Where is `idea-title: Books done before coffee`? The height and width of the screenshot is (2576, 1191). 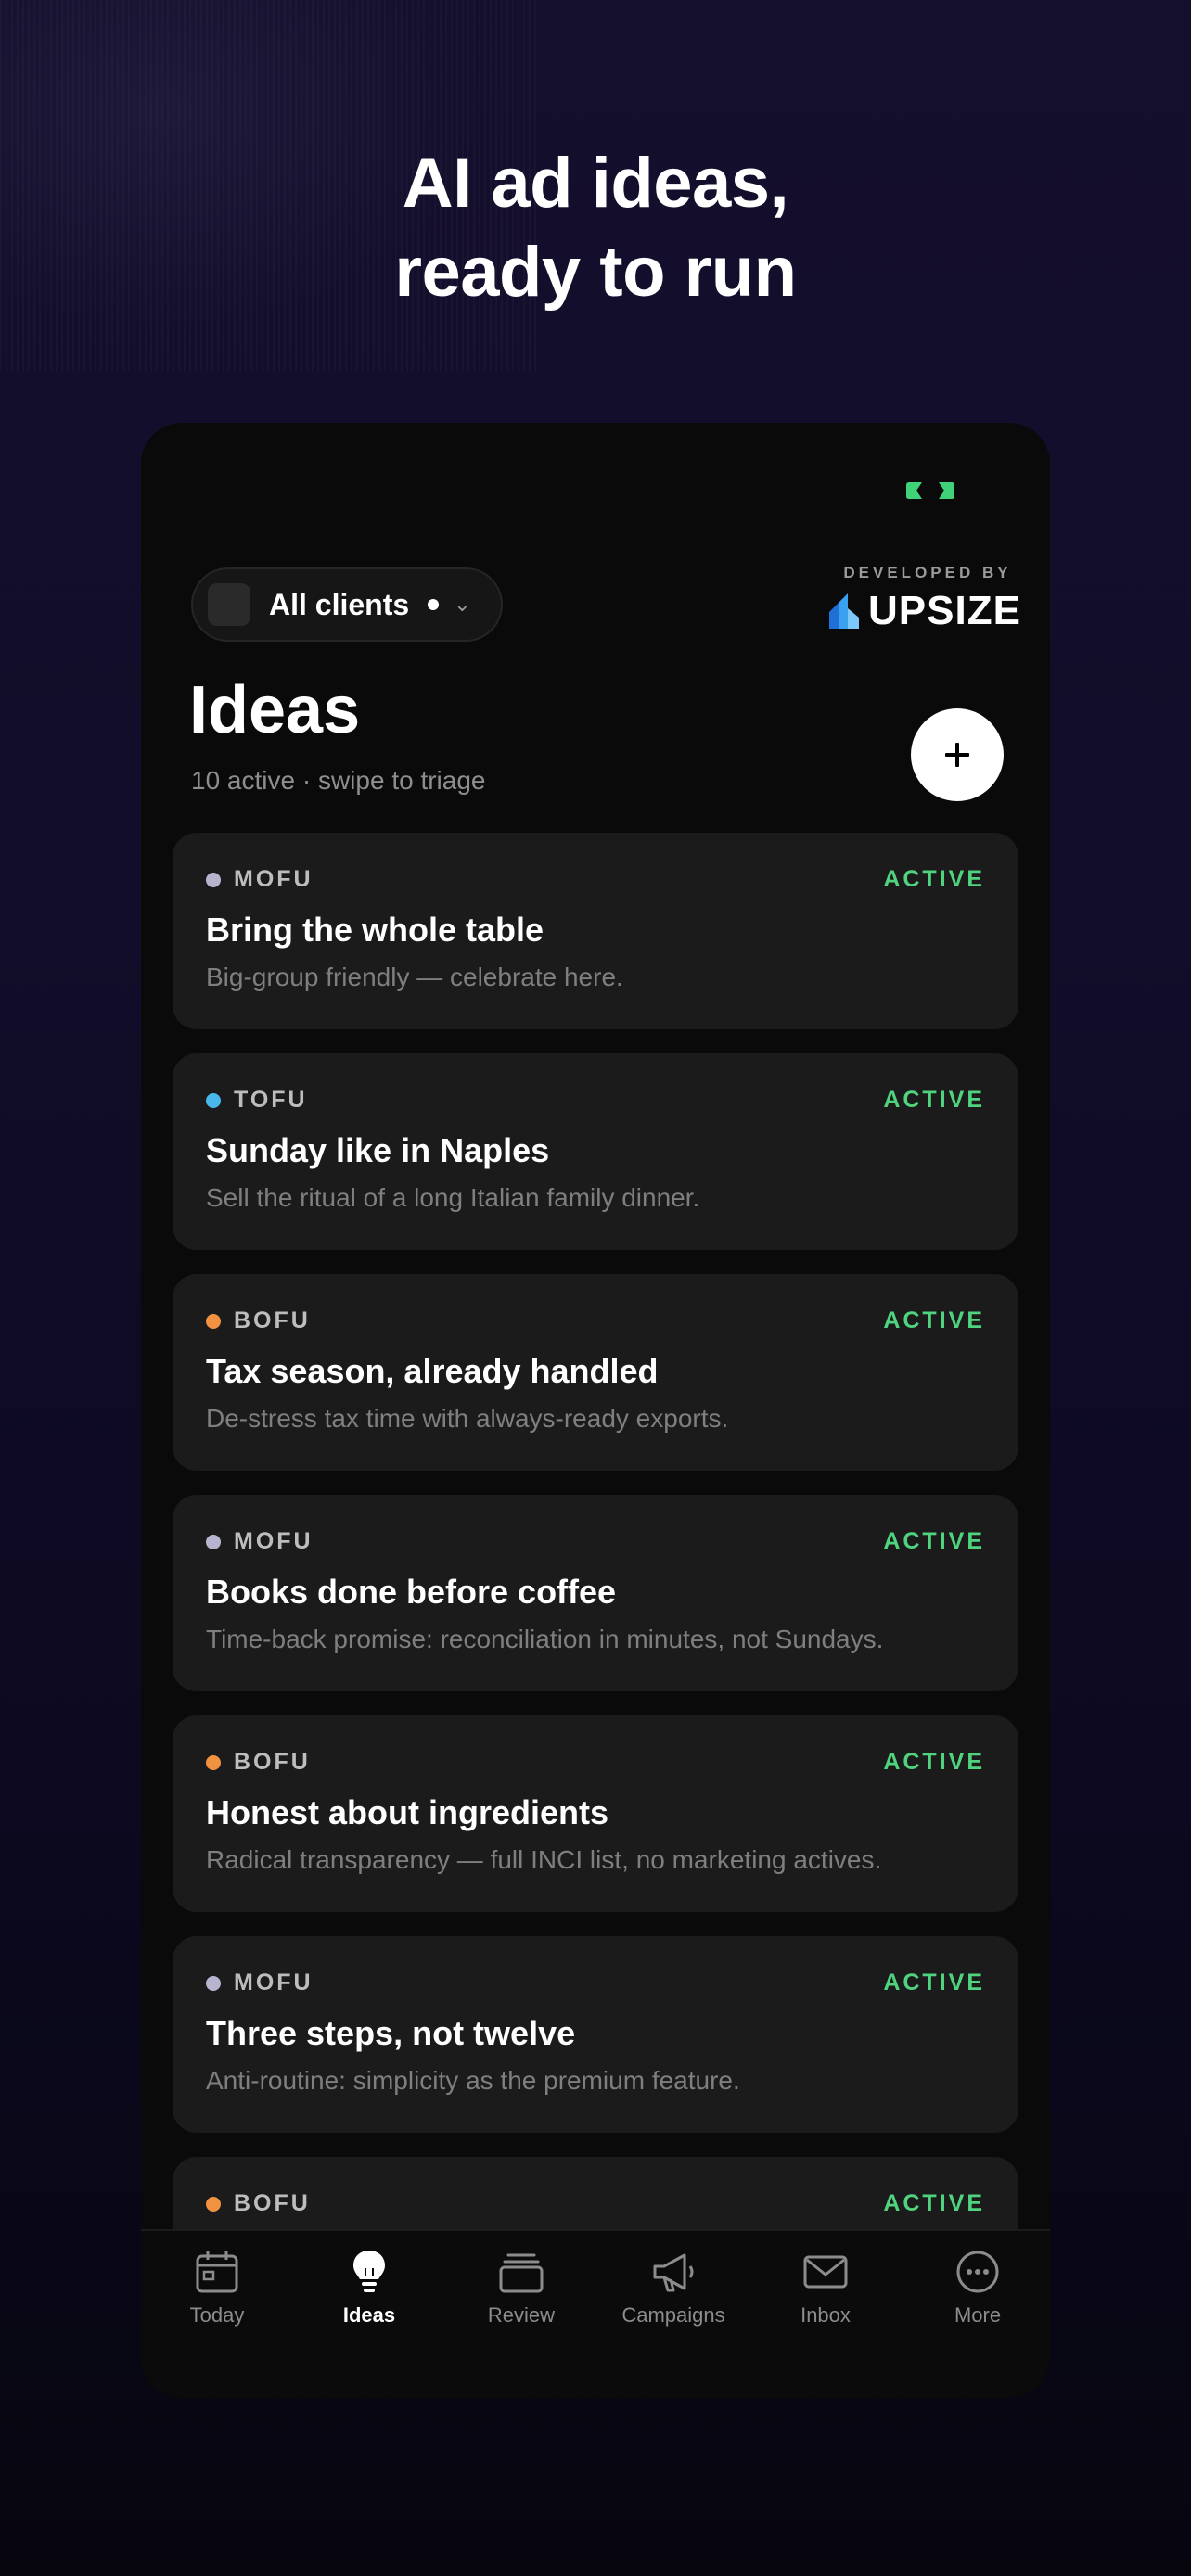
idea-title: Books done before coffee is located at coordinates (411, 1592).